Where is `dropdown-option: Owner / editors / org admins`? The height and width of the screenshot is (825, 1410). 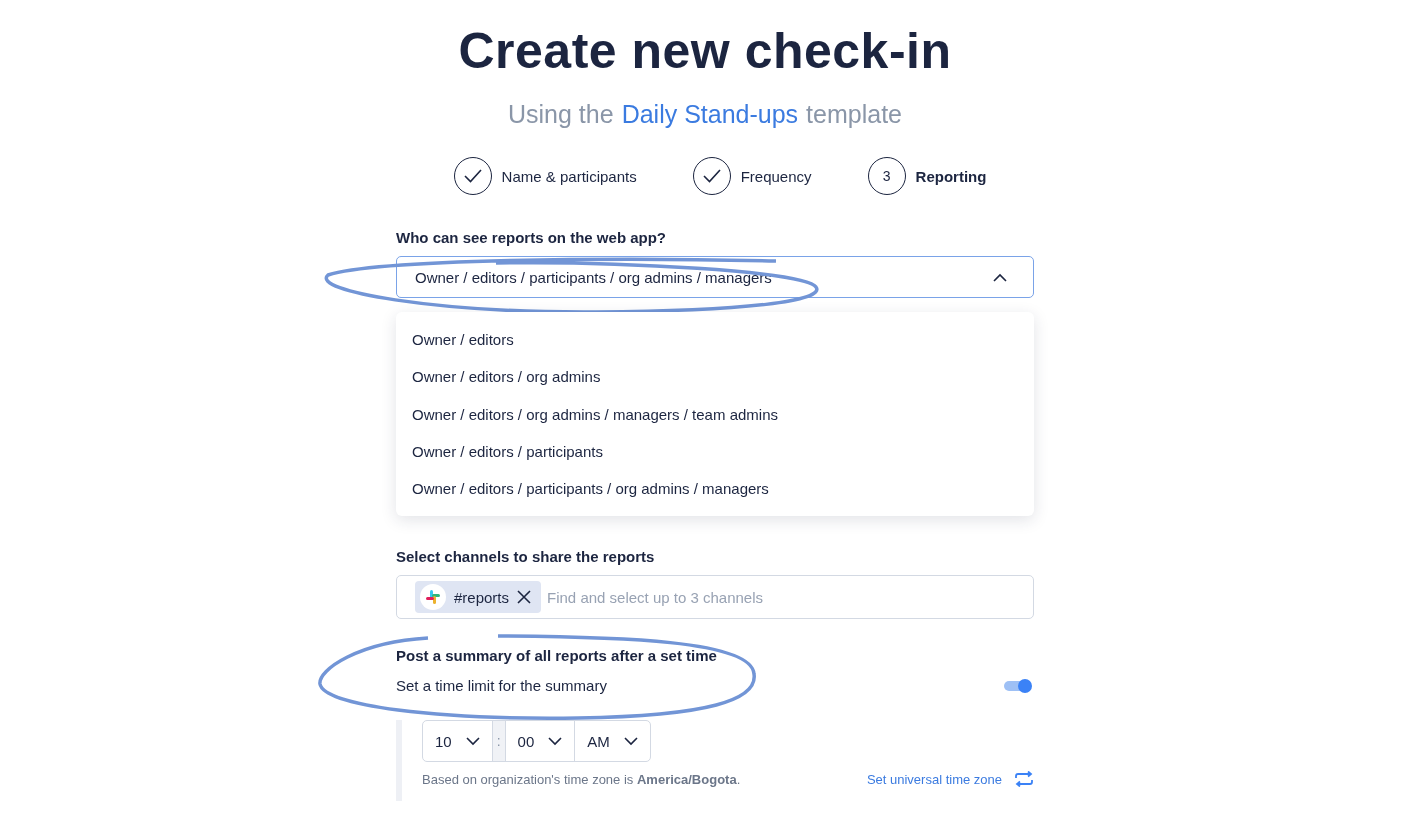
dropdown-option: Owner / editors / org admins is located at coordinates (715, 377).